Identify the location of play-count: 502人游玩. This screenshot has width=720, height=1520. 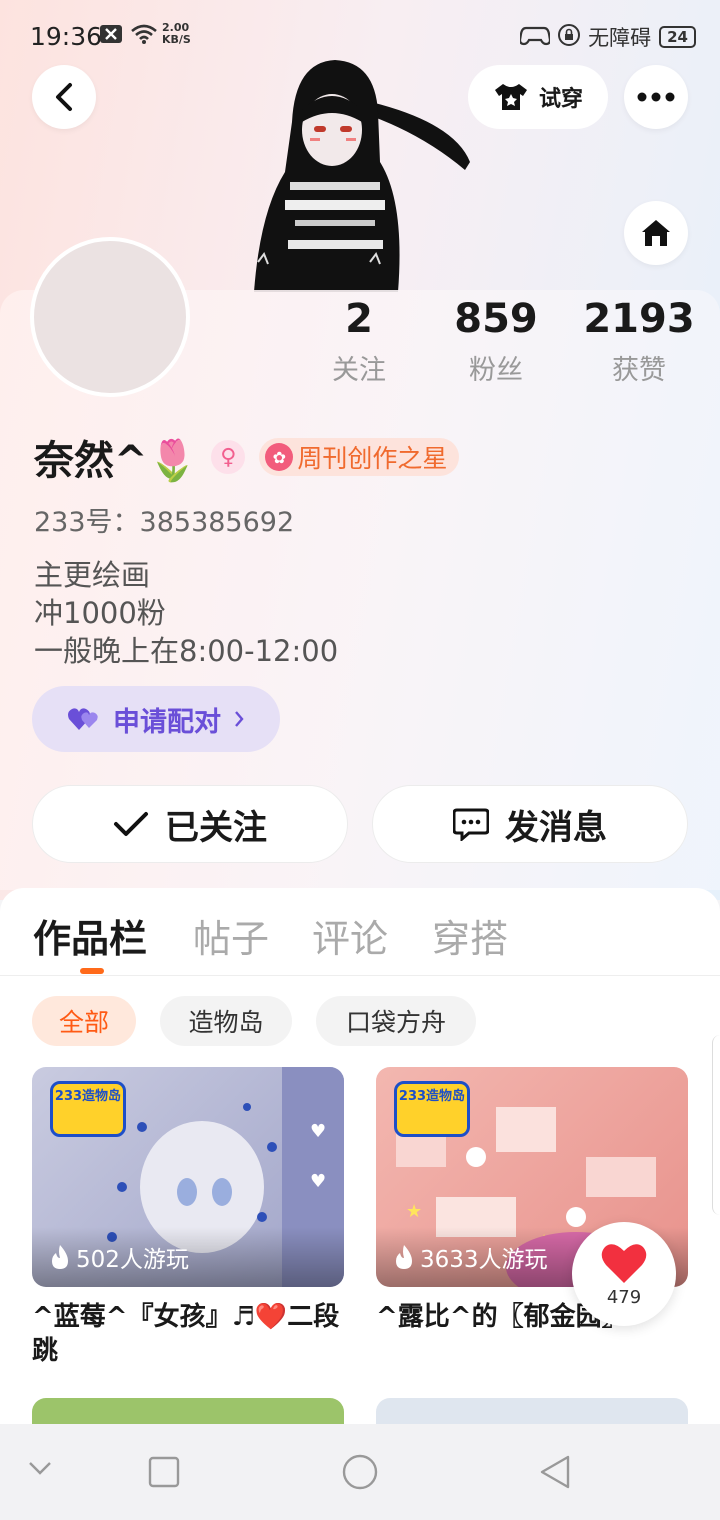
(188, 1257).